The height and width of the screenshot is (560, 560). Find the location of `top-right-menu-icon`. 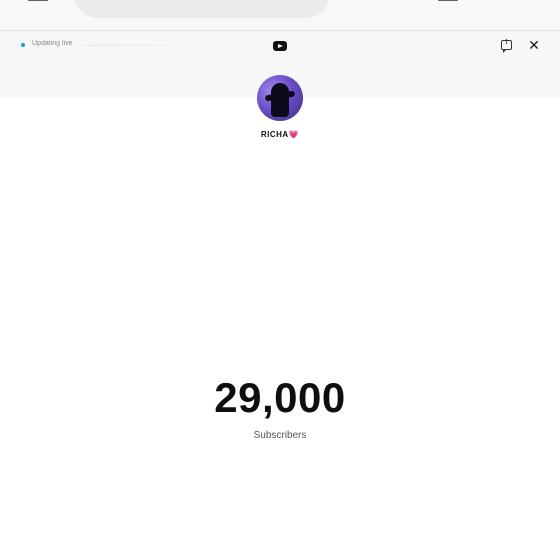

top-right-menu-icon is located at coordinates (448, 1).